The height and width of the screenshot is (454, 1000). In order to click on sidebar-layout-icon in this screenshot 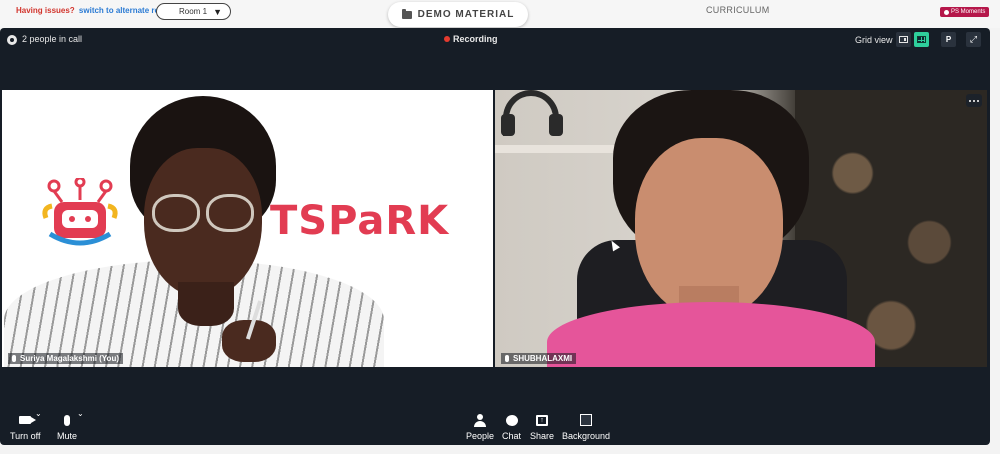, I will do `click(903, 39)`.